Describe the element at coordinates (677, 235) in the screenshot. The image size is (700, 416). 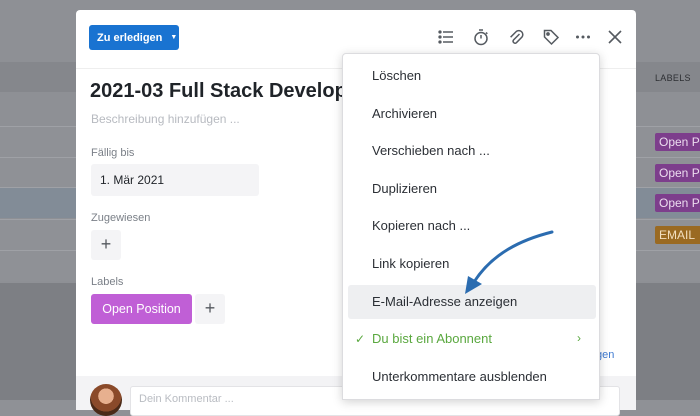
I see `row-label-tag: EMAIL` at that location.